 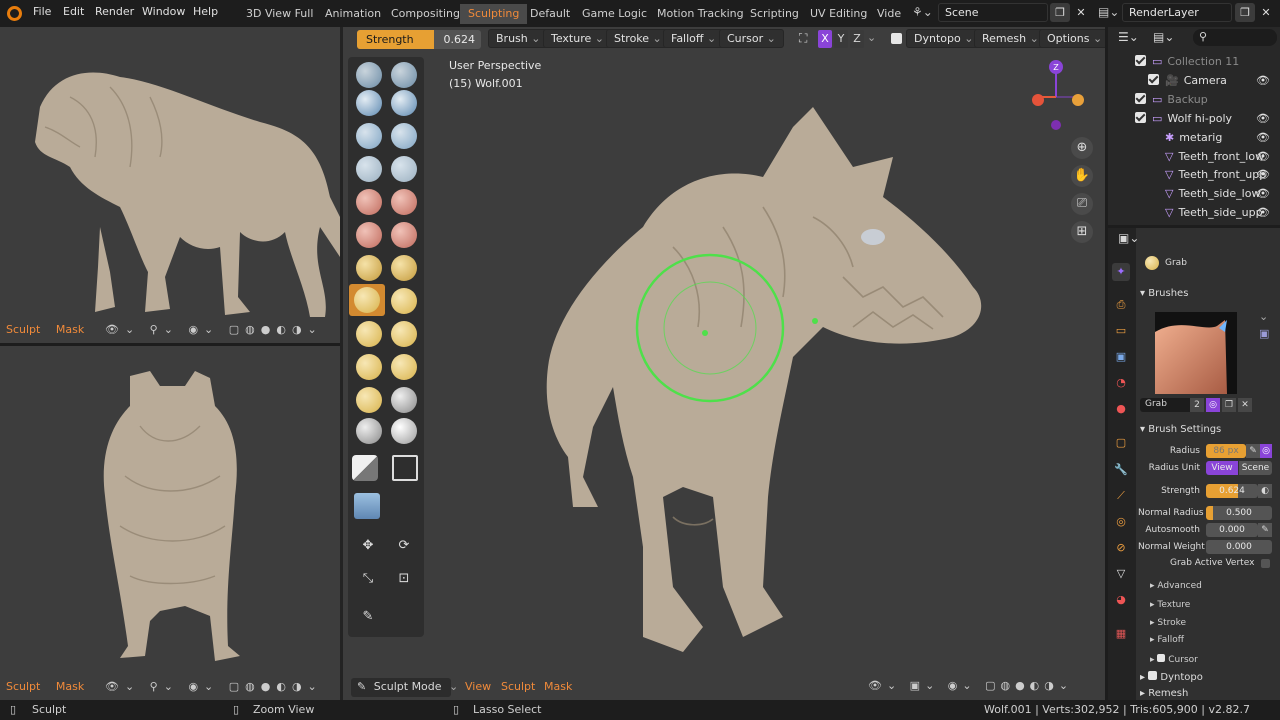 I want to click on mesh-filter-icon, so click(x=367, y=506).